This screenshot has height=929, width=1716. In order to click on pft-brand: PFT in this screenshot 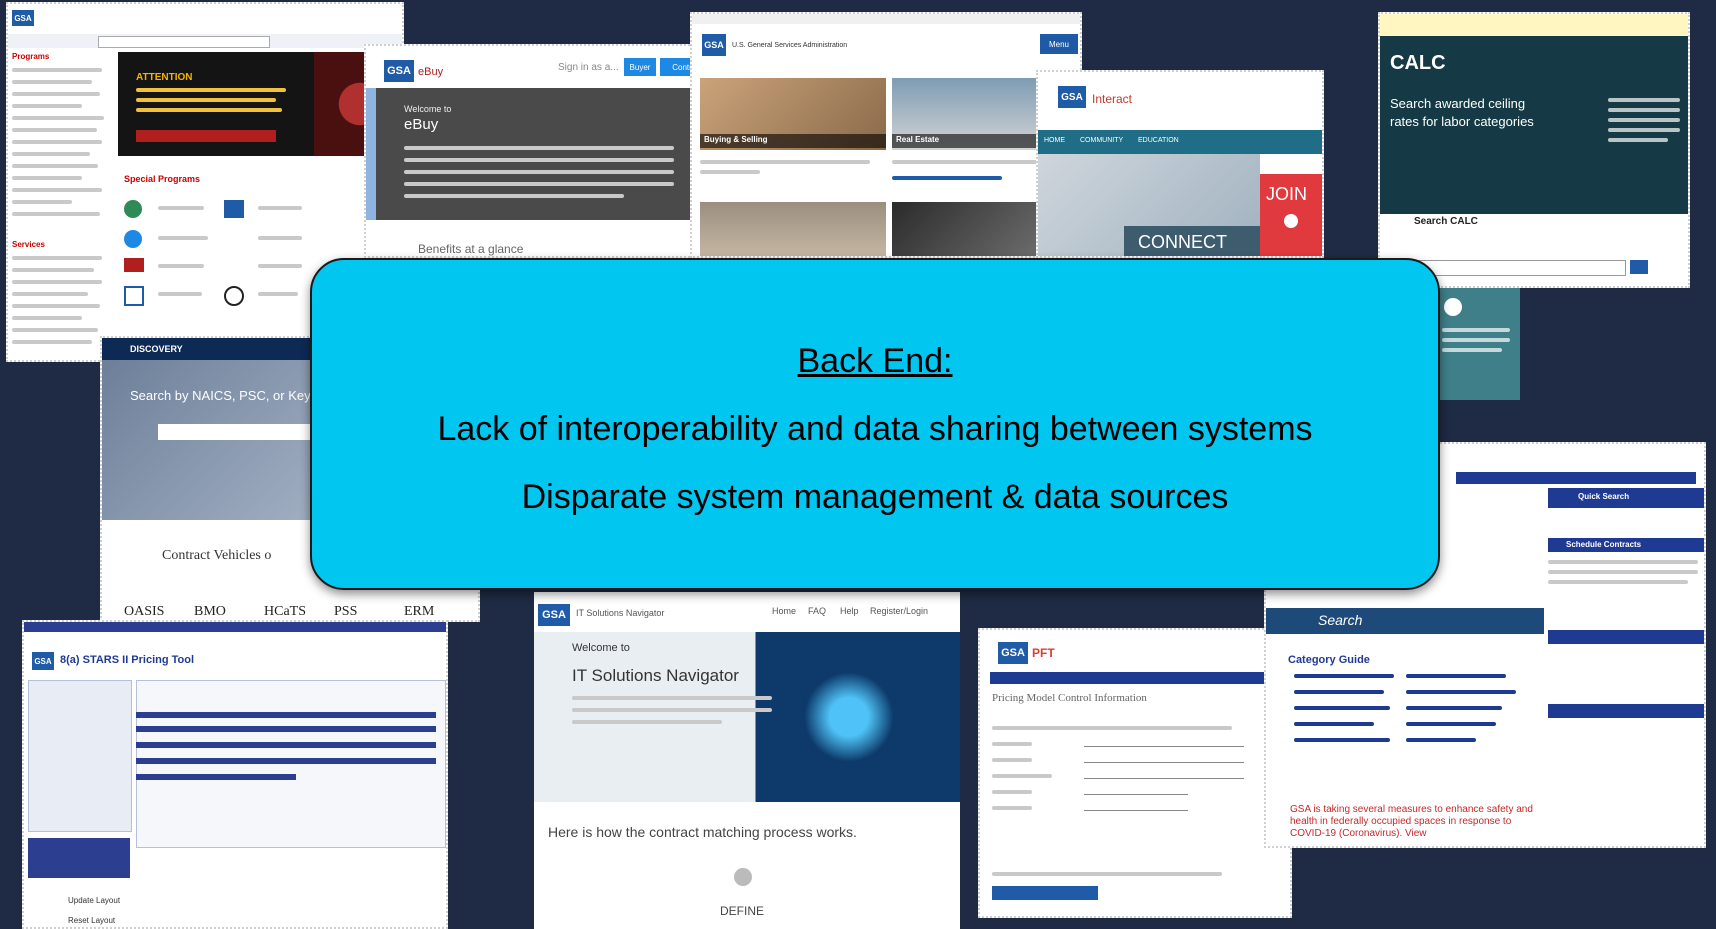, I will do `click(1043, 653)`.